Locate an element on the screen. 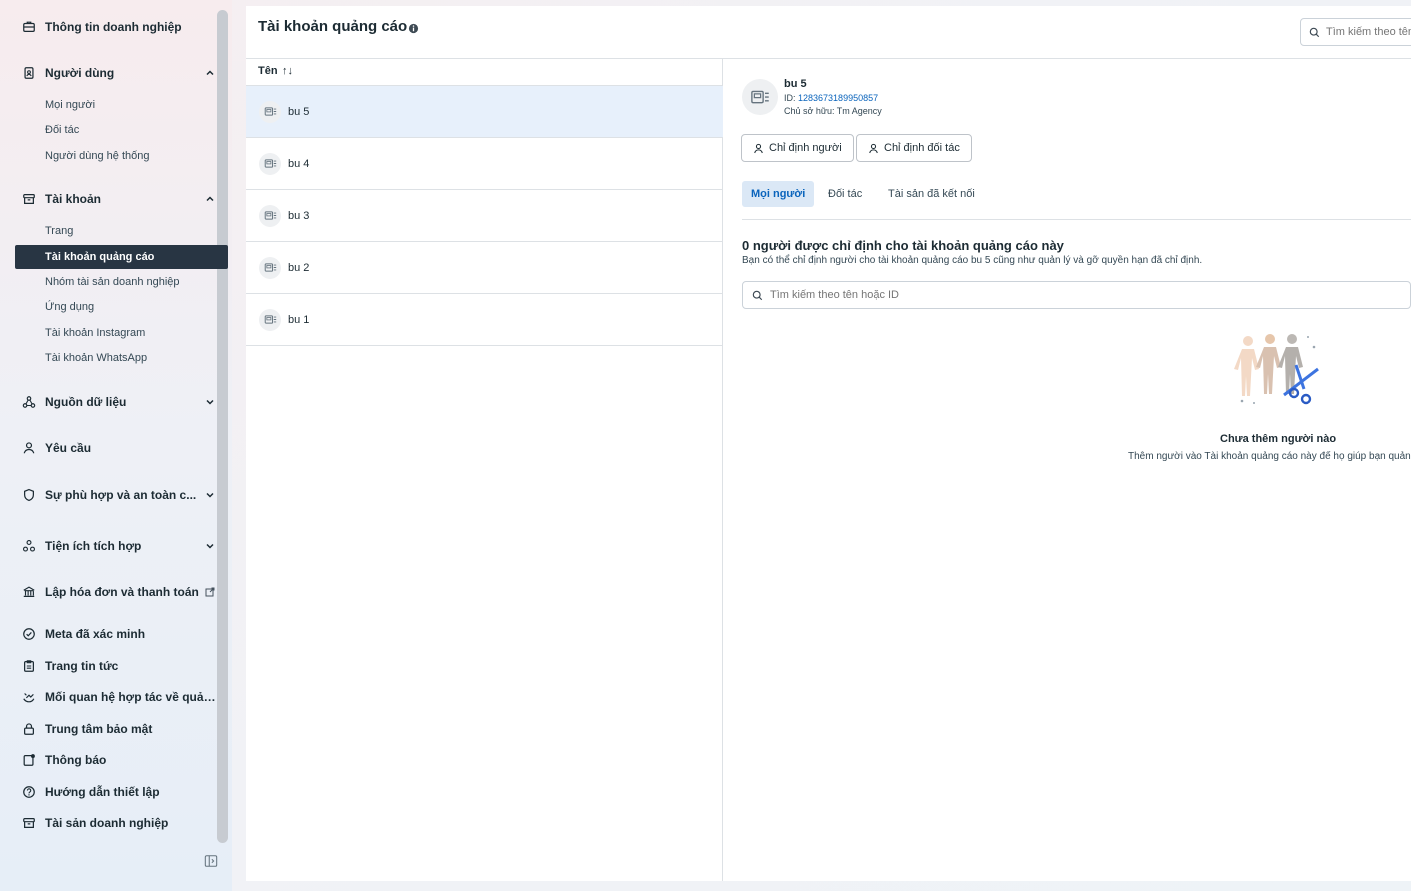 This screenshot has width=1411, height=891. list-item-name: bu 5 is located at coordinates (299, 111).